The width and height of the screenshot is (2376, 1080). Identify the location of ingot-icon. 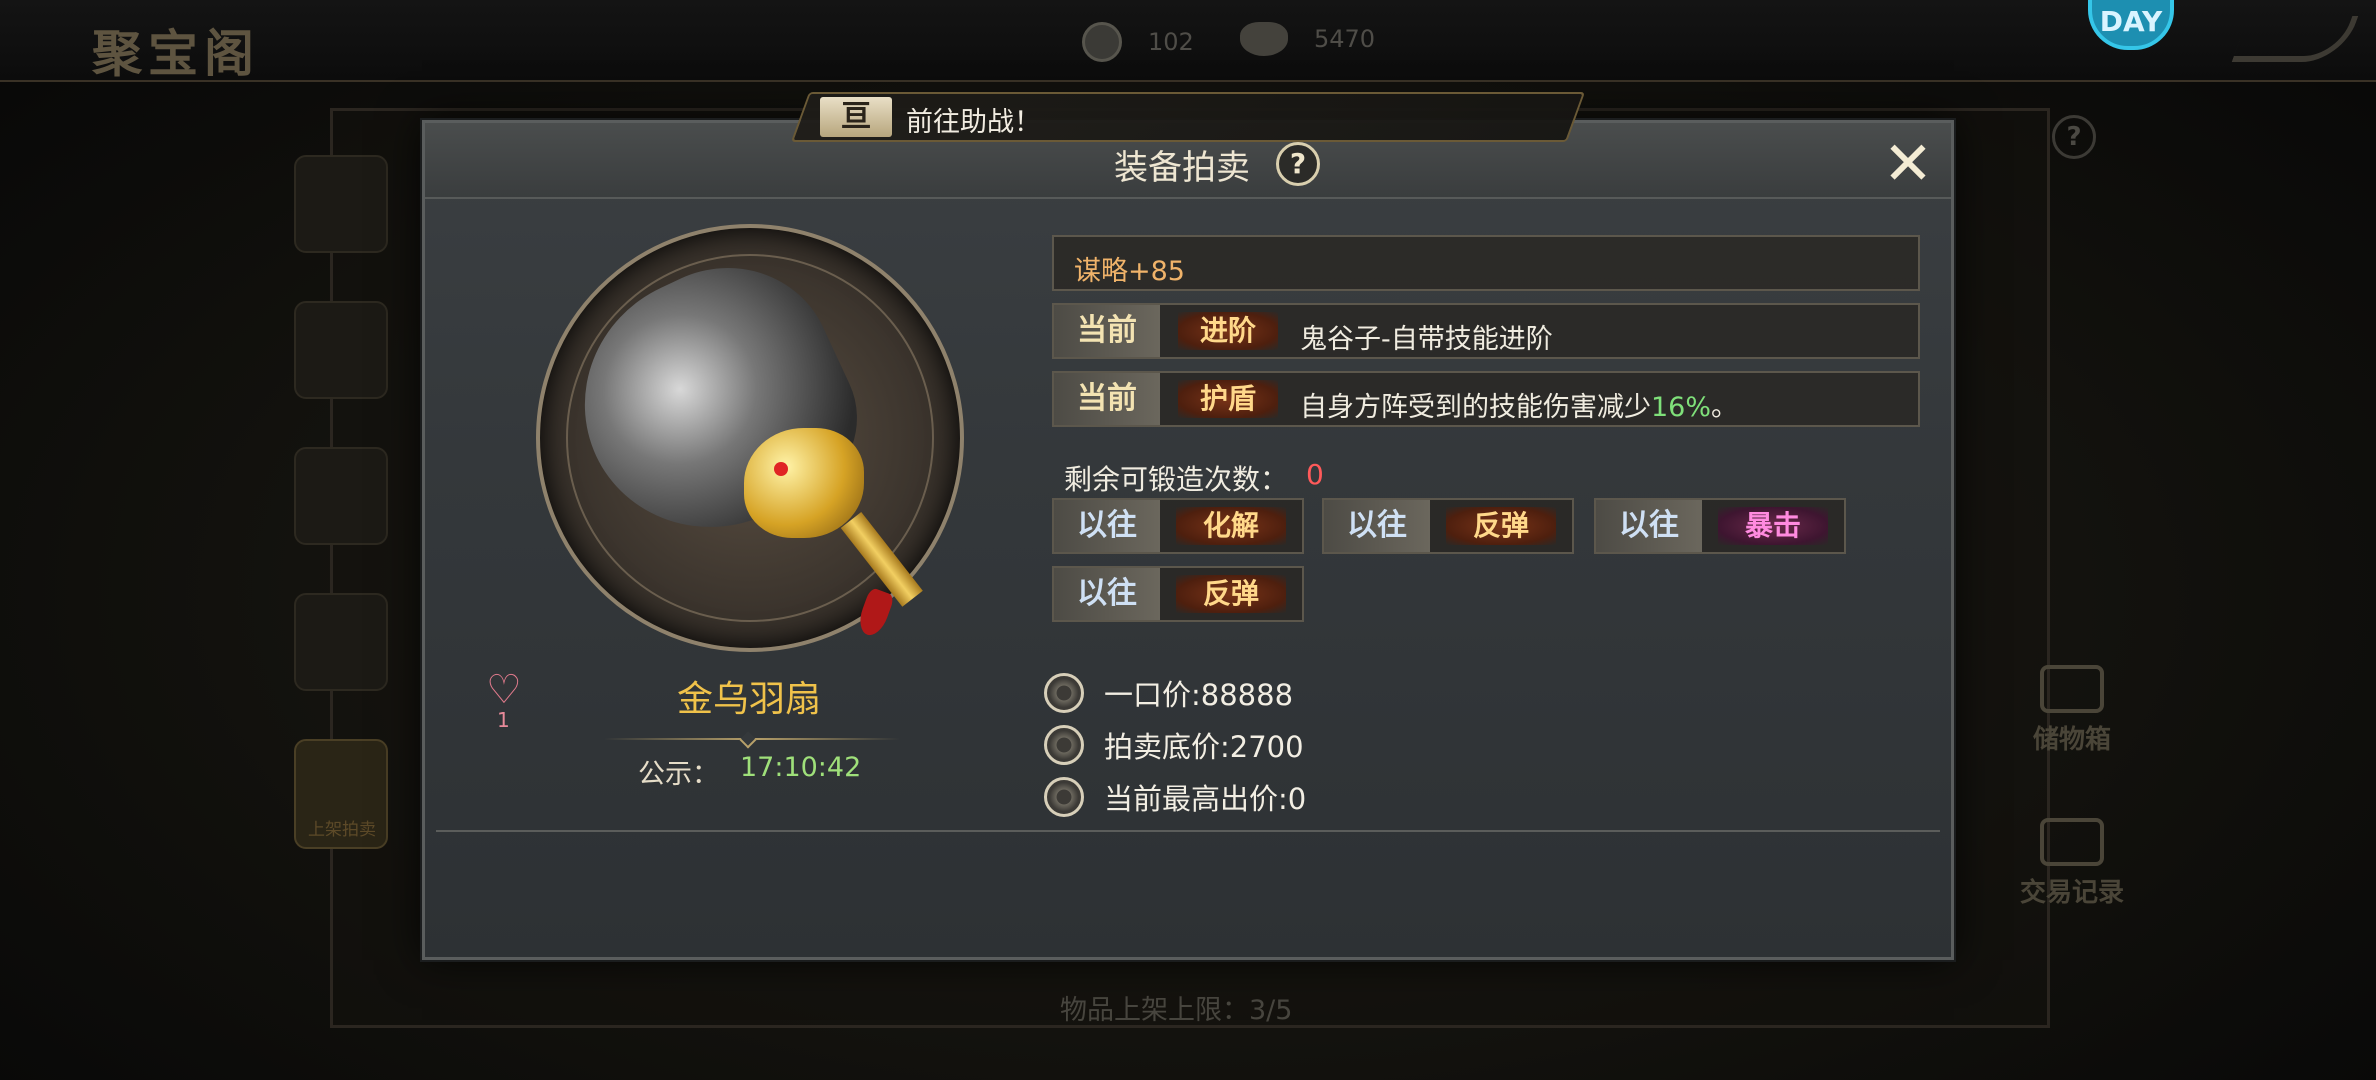
(1264, 39).